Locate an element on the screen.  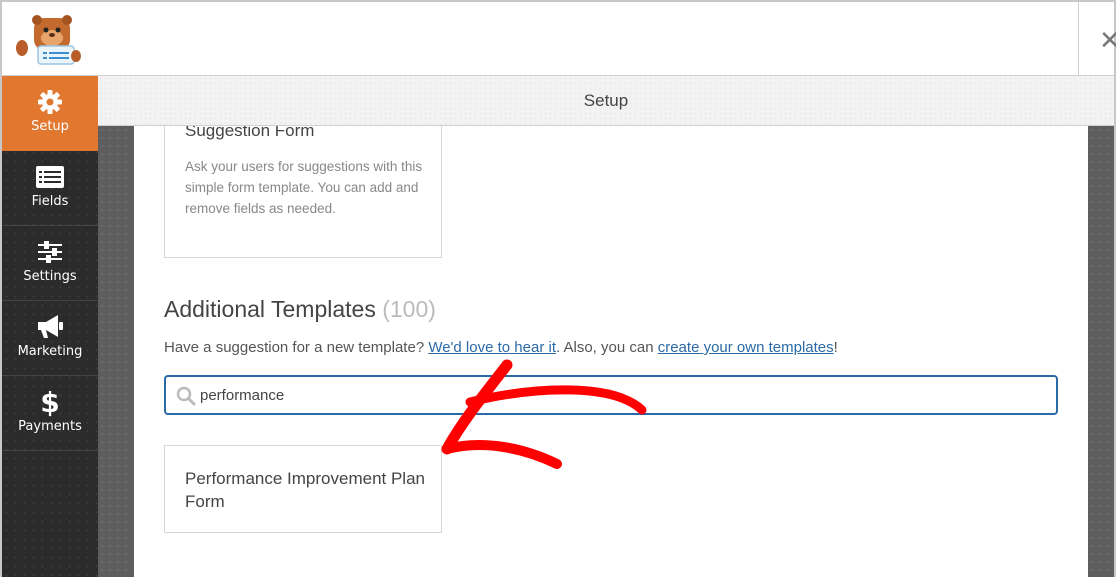
heading-text: Additional Templates is located at coordinates (270, 309).